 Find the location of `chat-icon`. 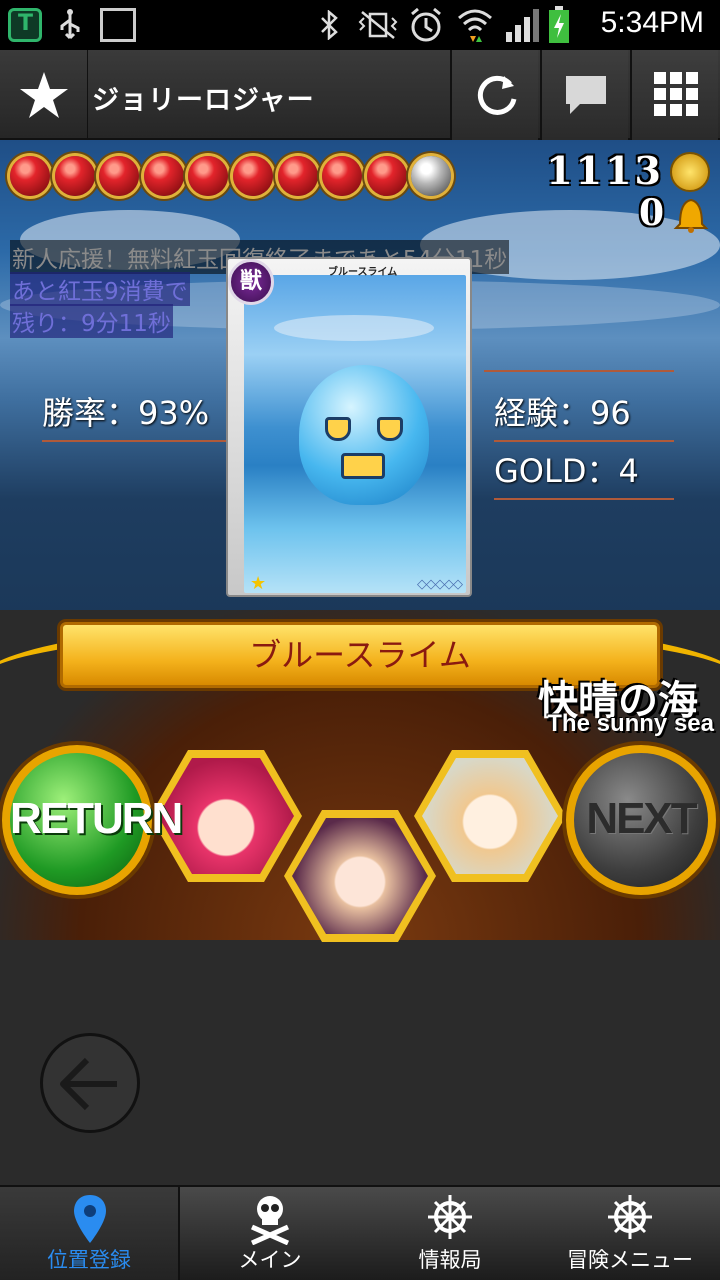

chat-icon is located at coordinates (586, 95).